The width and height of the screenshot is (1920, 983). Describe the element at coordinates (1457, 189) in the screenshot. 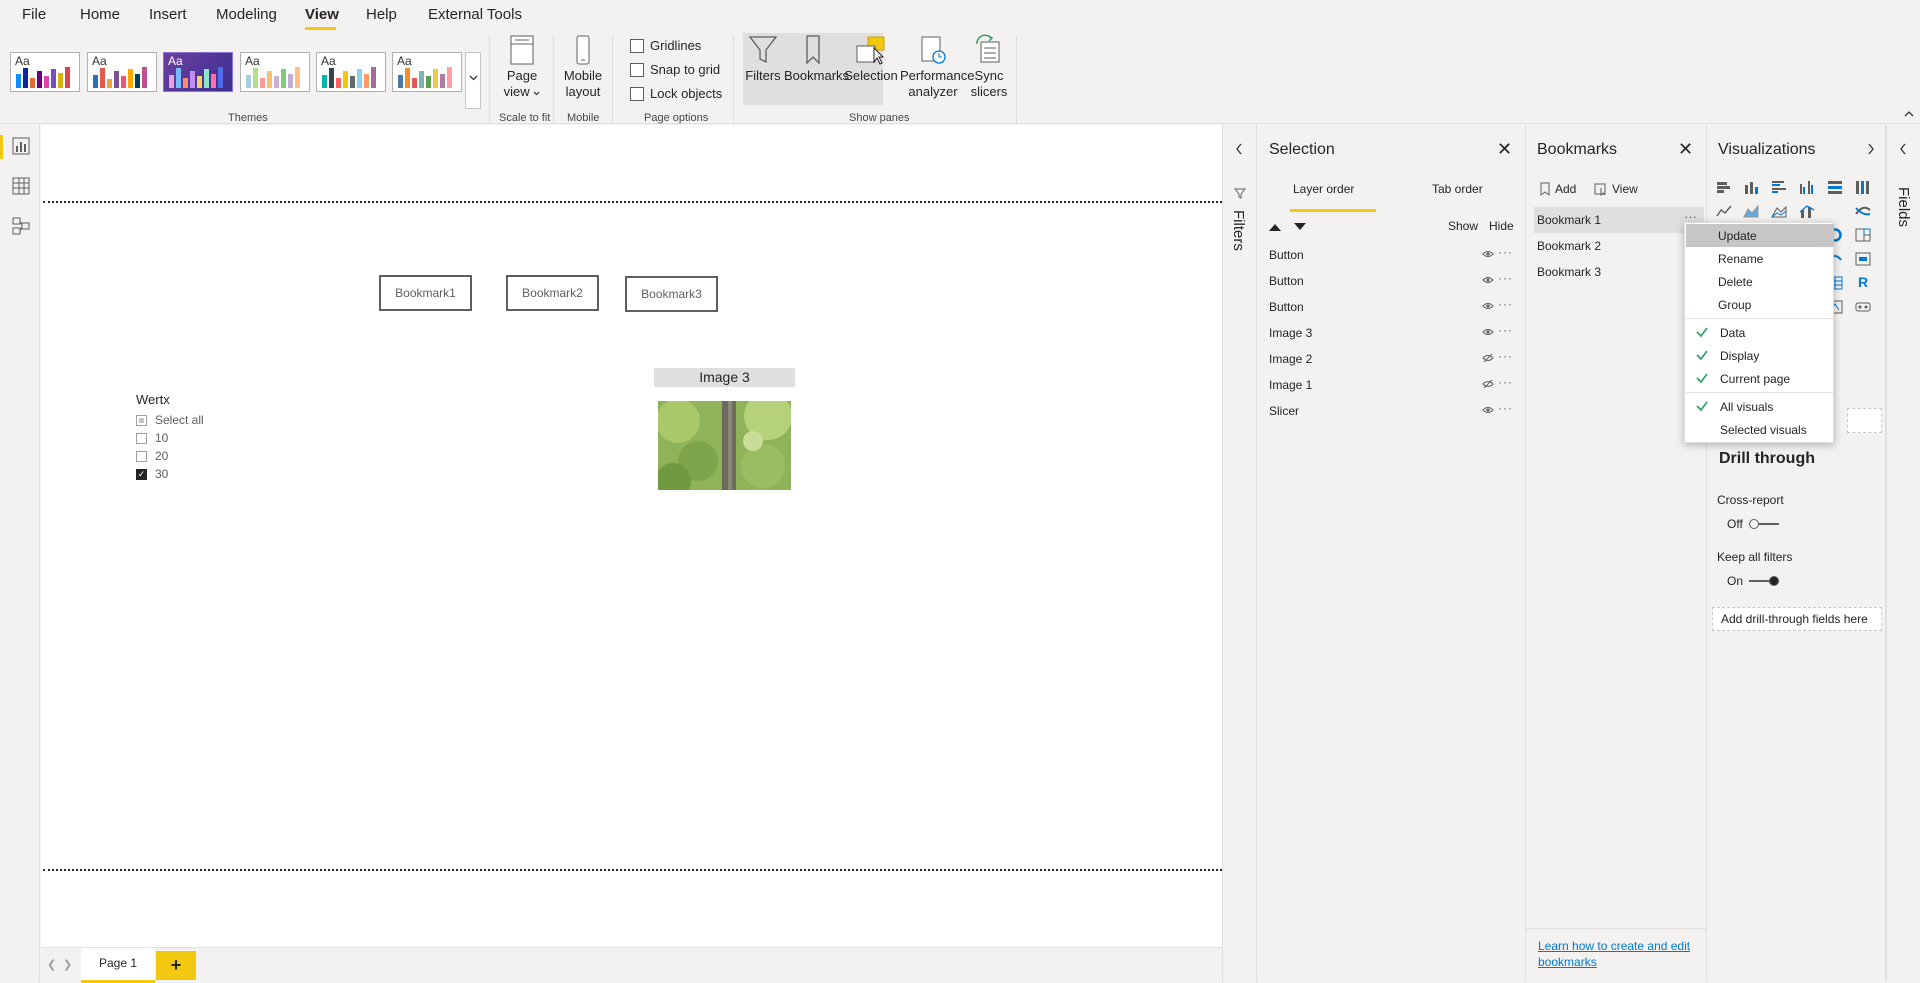

I see `tab-tab-order: Tab order` at that location.